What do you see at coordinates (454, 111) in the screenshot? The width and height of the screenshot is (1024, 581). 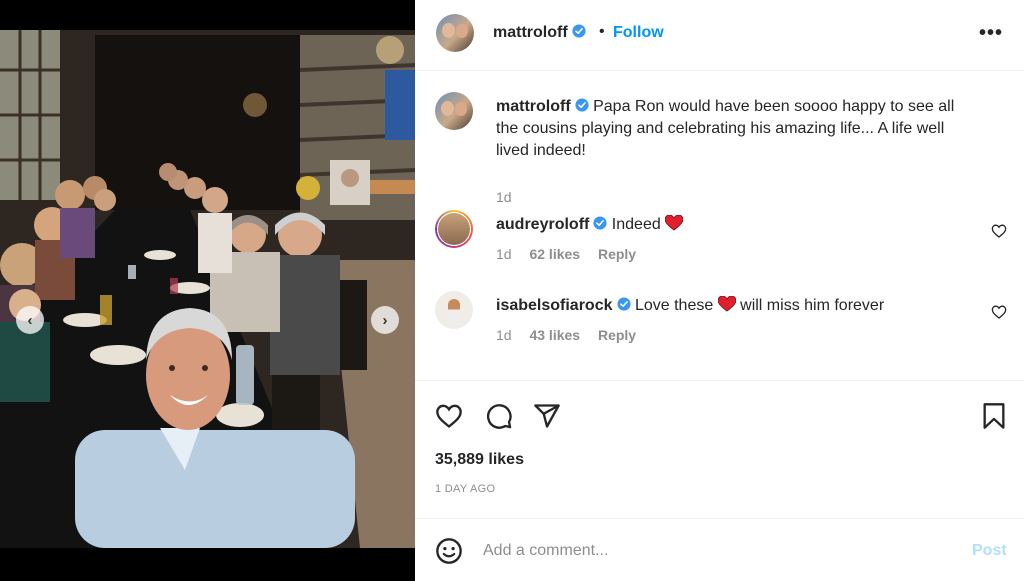 I see `caption-avatar` at bounding box center [454, 111].